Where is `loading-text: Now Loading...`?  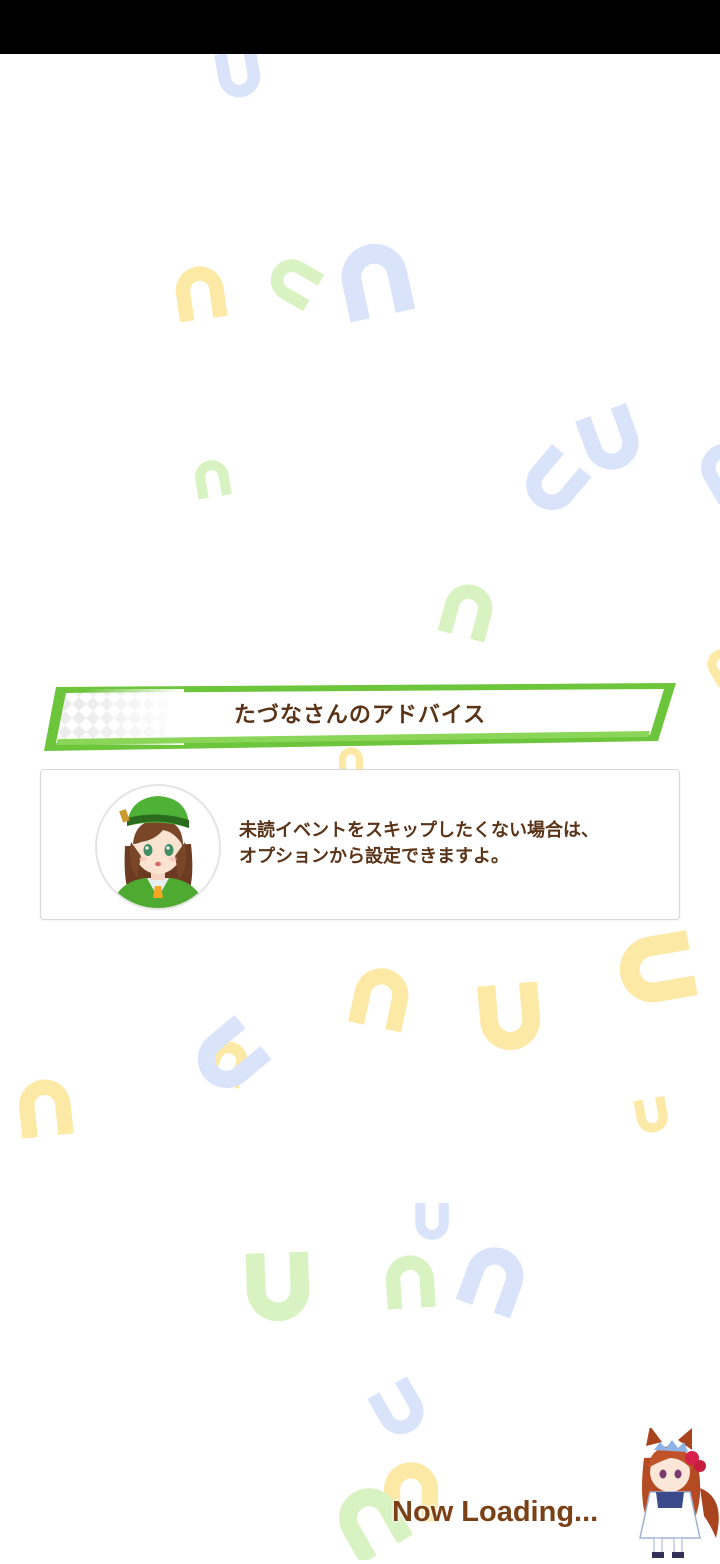 loading-text: Now Loading... is located at coordinates (495, 1512).